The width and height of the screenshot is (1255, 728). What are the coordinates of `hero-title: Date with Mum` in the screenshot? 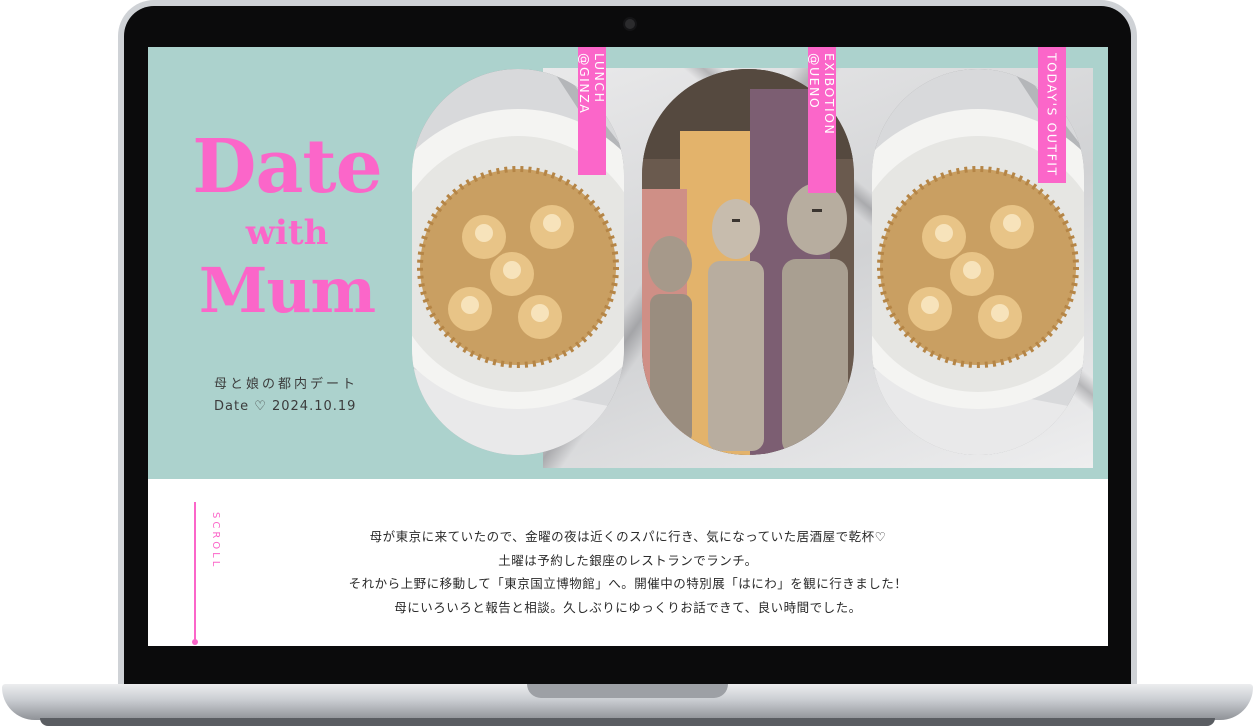 It's located at (287, 226).